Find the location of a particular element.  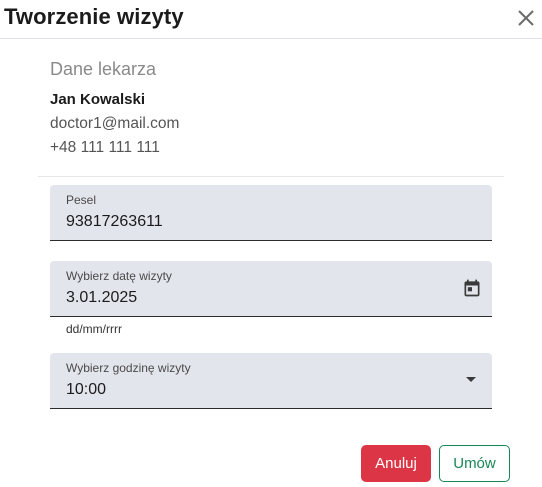

visit-time-label: Wybierz godzinę wizyty is located at coordinates (128, 368).